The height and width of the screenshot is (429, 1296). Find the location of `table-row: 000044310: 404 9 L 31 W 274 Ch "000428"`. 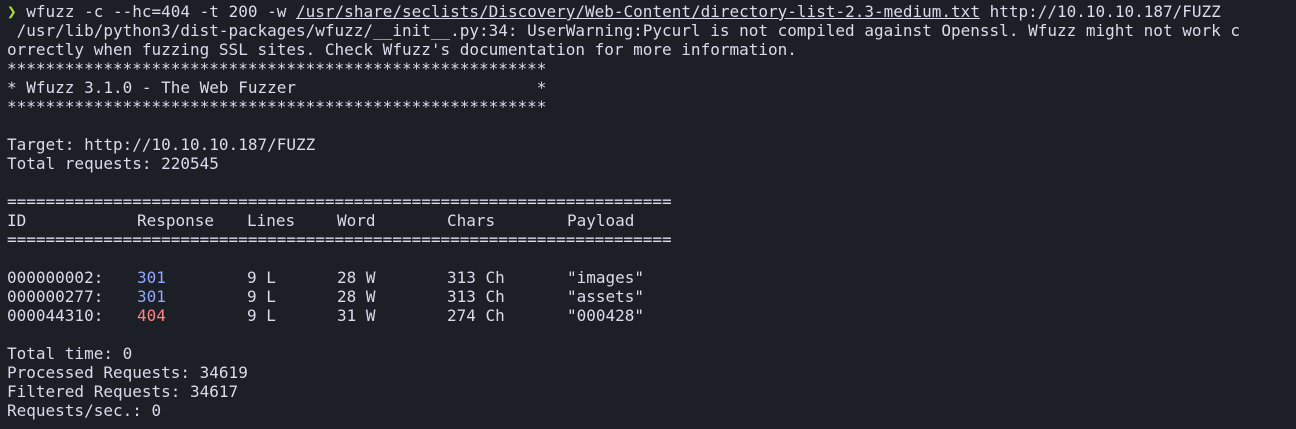

table-row: 000044310: 404 9 L 31 W 274 Ch "000428" is located at coordinates (651, 315).